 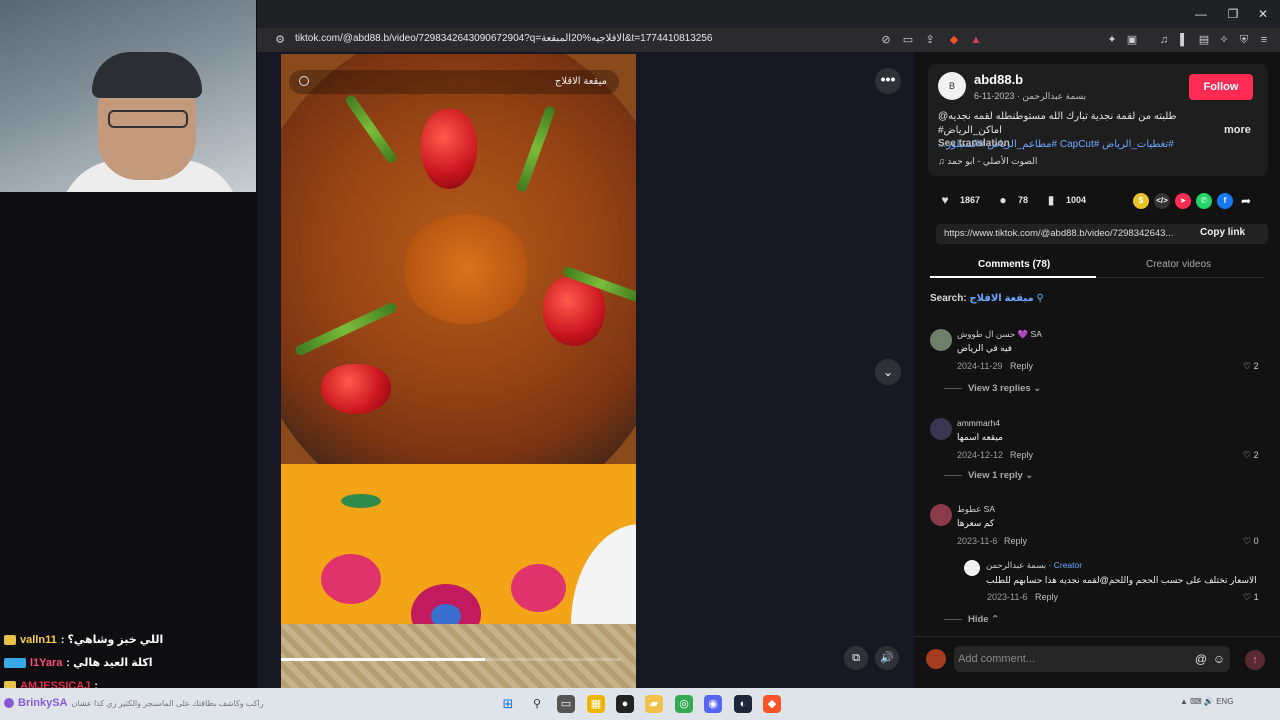 I want to click on commenter-name: ammmarh4, so click(x=978, y=423).